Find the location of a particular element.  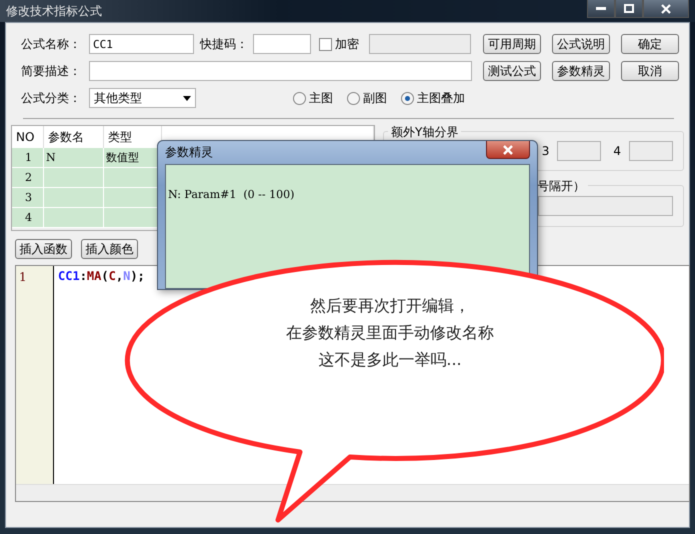

line-number: 1 is located at coordinates (23, 277).